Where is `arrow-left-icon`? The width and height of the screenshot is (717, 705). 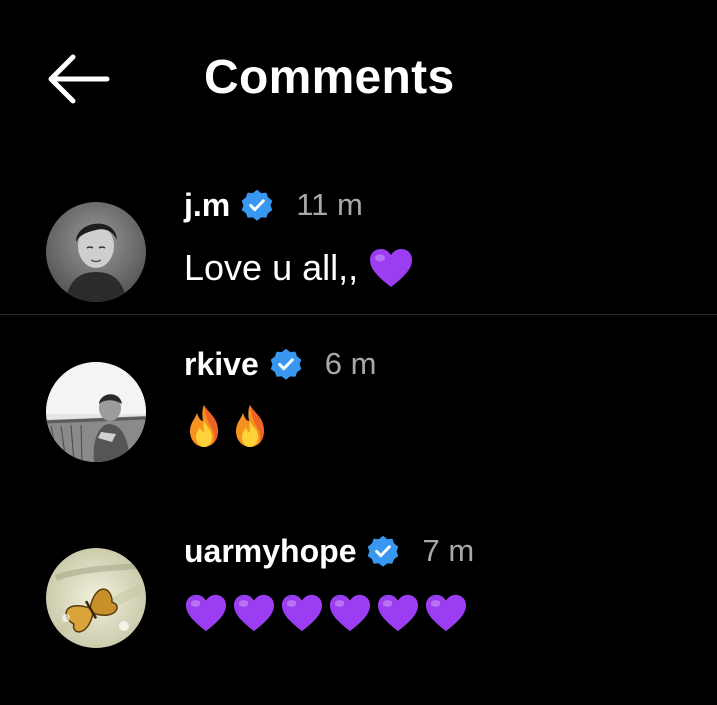
arrow-left-icon is located at coordinates (79, 79).